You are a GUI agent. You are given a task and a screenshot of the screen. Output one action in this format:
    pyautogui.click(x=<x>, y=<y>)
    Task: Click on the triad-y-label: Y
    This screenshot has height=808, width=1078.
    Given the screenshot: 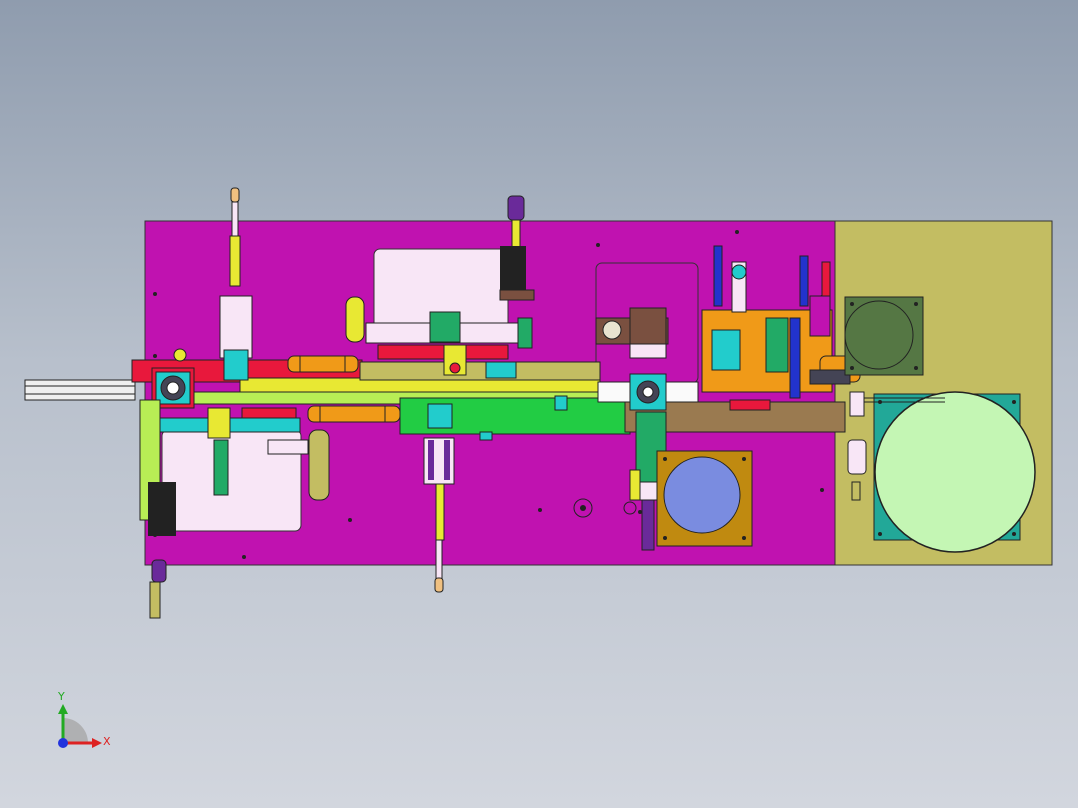 What is the action you would take?
    pyautogui.click(x=61, y=696)
    